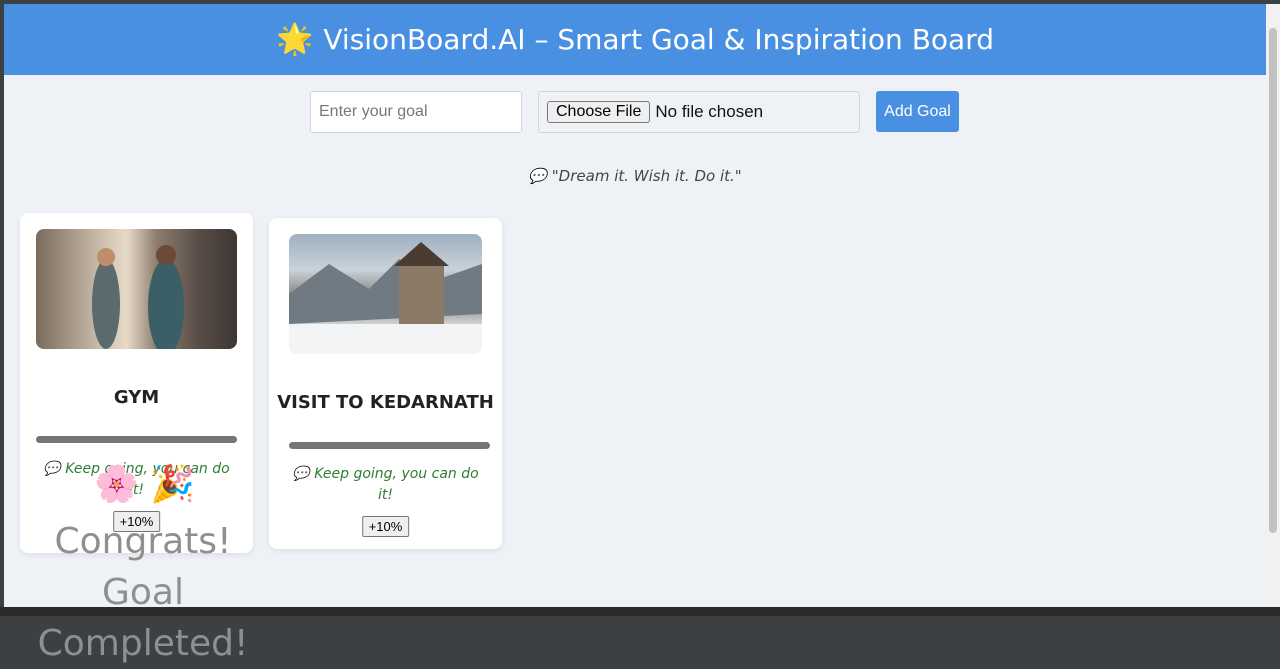  I want to click on taskbar, so click(640, 611).